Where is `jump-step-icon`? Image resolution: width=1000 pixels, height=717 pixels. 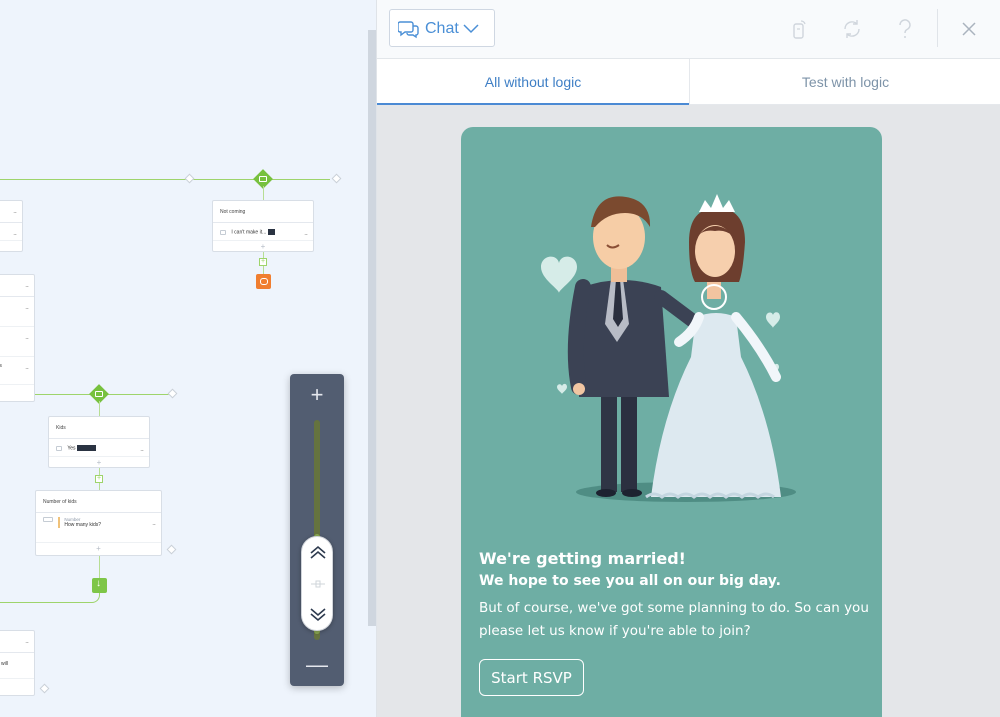
jump-step-icon is located at coordinates (99, 585).